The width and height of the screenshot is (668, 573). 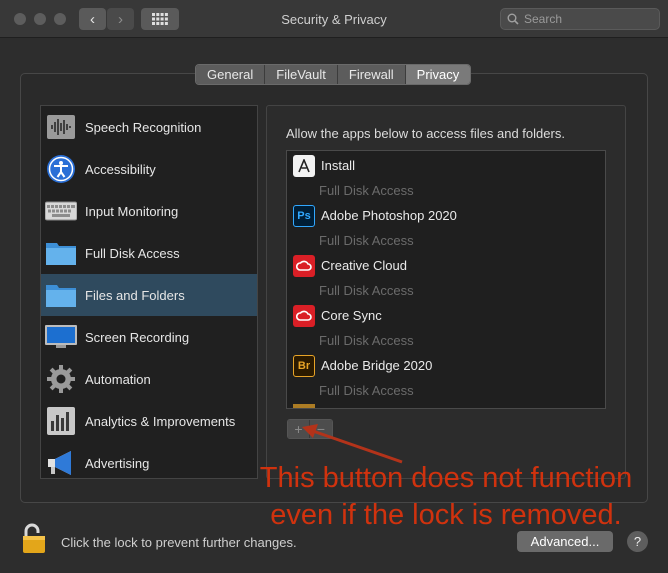 I want to click on sidebar-item-label: Files and Folders, so click(x=135, y=295).